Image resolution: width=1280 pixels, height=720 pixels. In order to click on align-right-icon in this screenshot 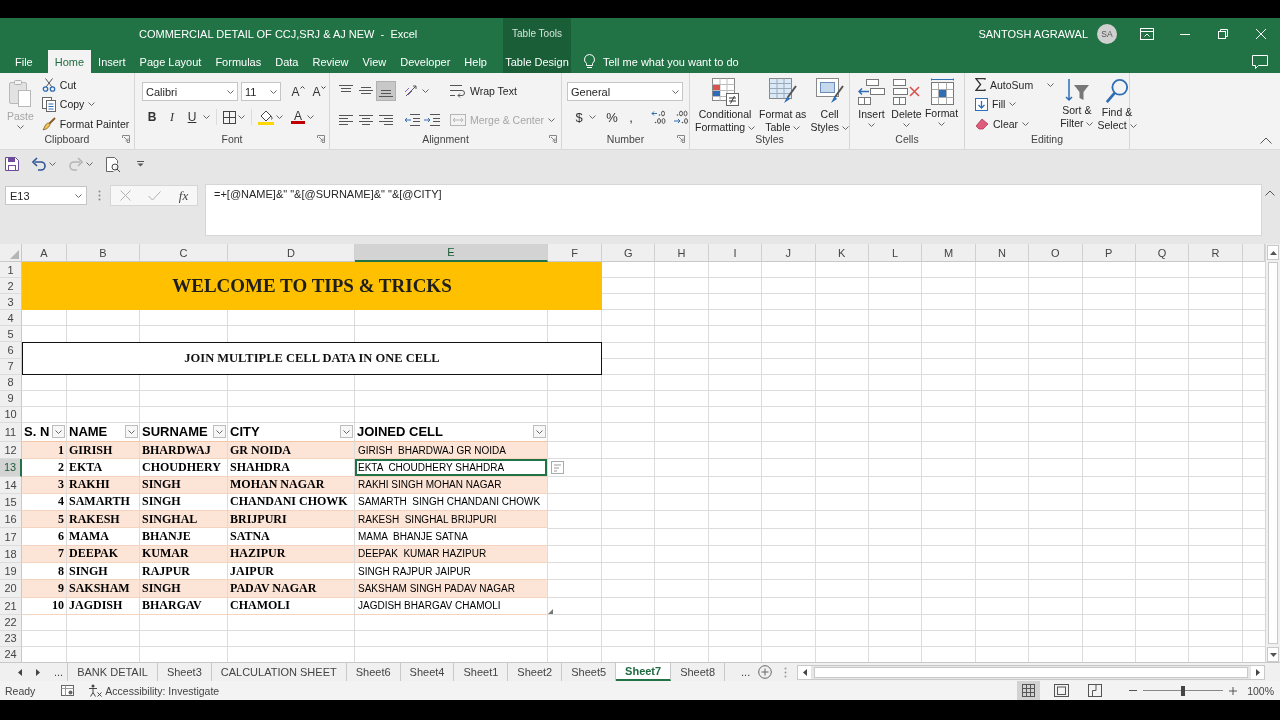, I will do `click(386, 119)`.